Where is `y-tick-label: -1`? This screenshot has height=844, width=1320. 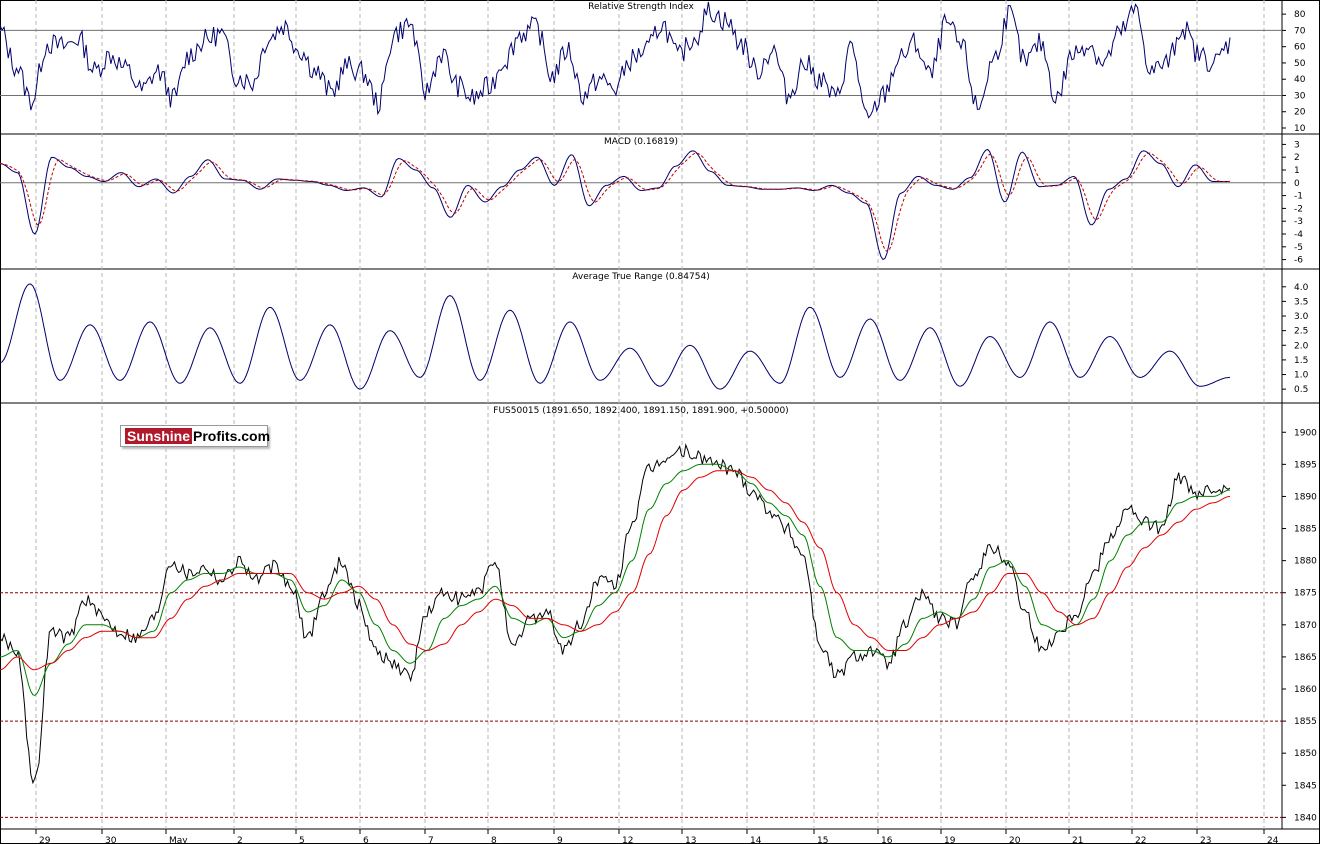
y-tick-label: -1 is located at coordinates (1298, 197).